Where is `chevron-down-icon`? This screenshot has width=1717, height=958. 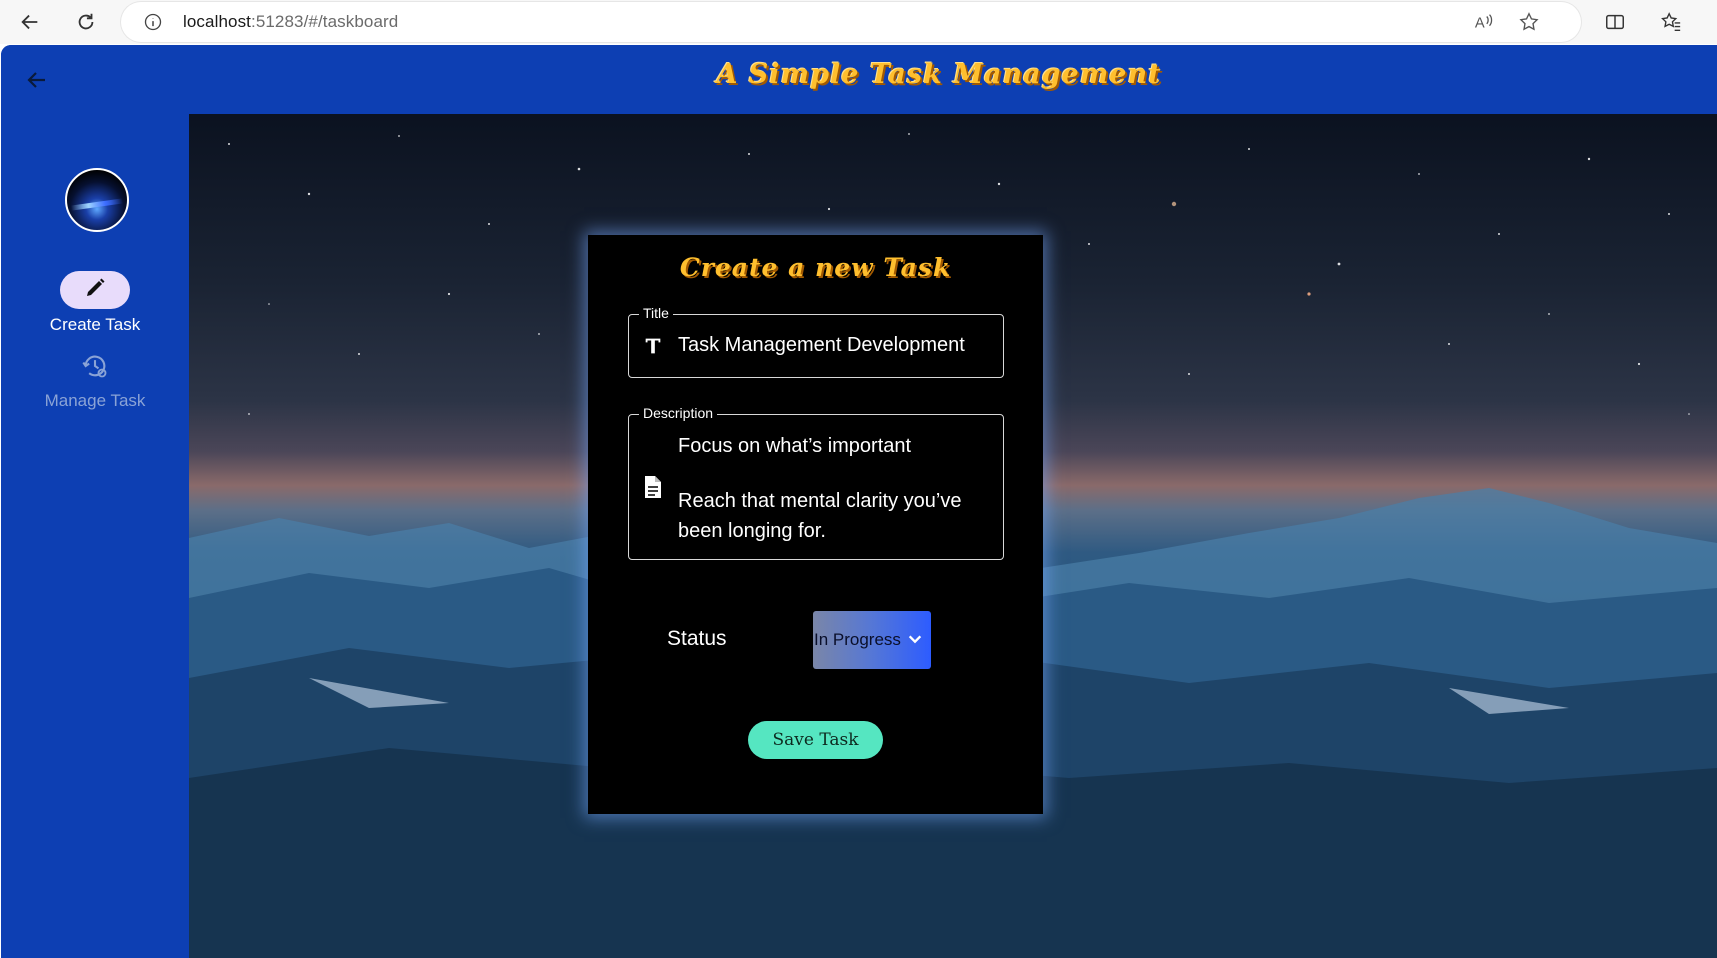 chevron-down-icon is located at coordinates (915, 639).